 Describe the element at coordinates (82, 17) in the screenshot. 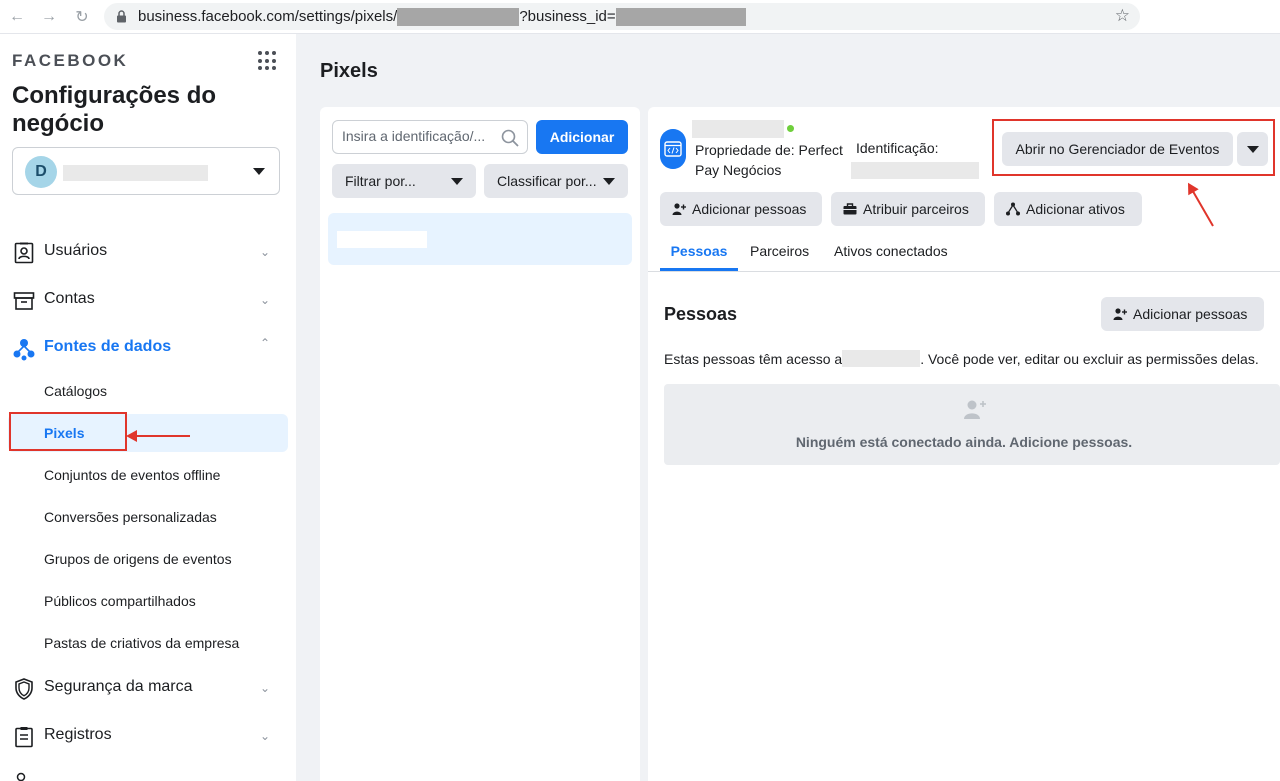

I see `reload-icon: ↻` at that location.